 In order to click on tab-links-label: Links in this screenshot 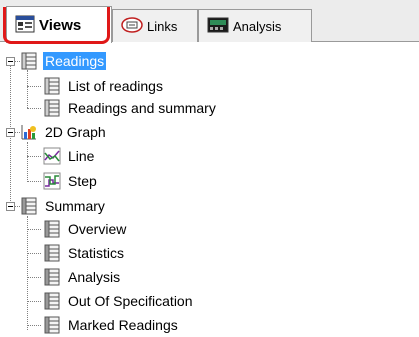, I will do `click(162, 26)`.